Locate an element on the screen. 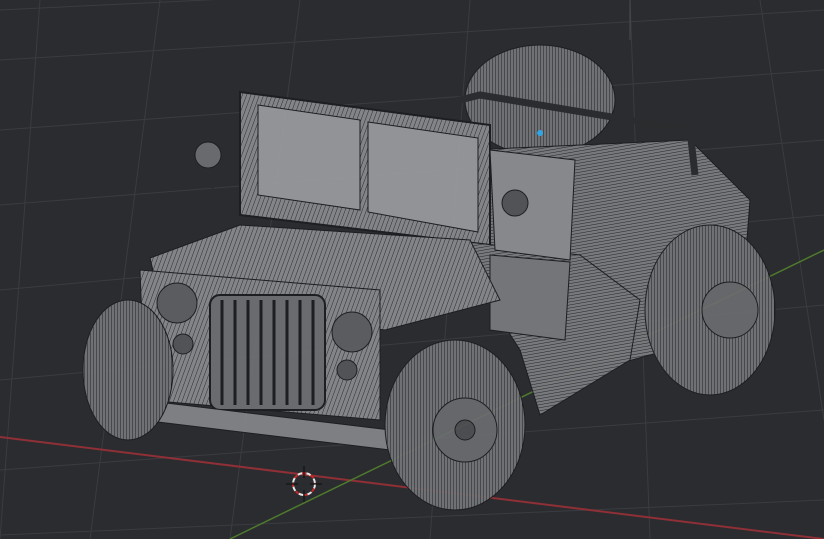  mirror-arm is located at coordinates (211, 184).